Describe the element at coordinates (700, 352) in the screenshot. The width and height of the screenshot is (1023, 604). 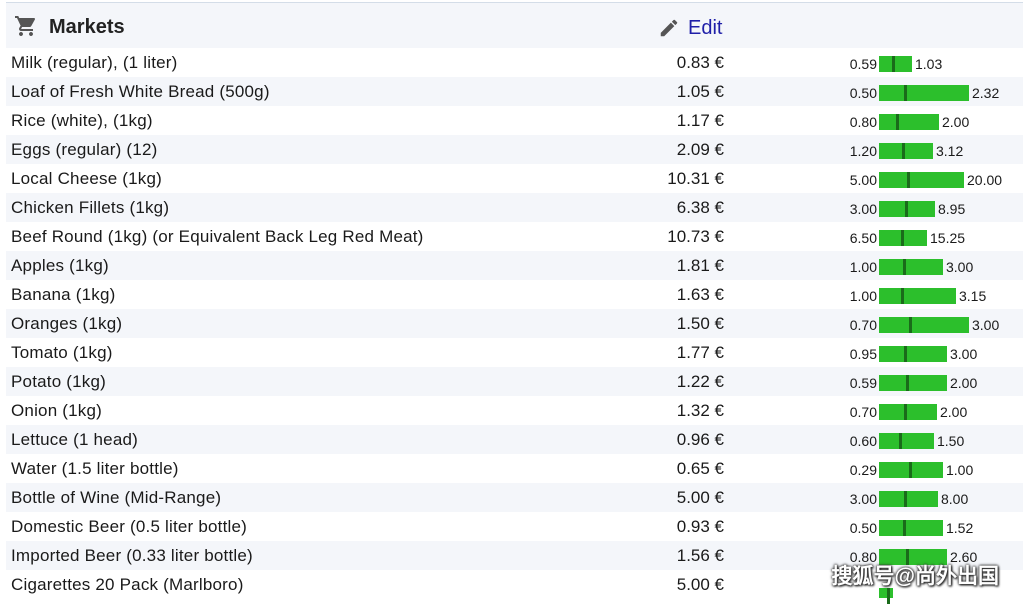
I see `item-price: 1.77 €` at that location.